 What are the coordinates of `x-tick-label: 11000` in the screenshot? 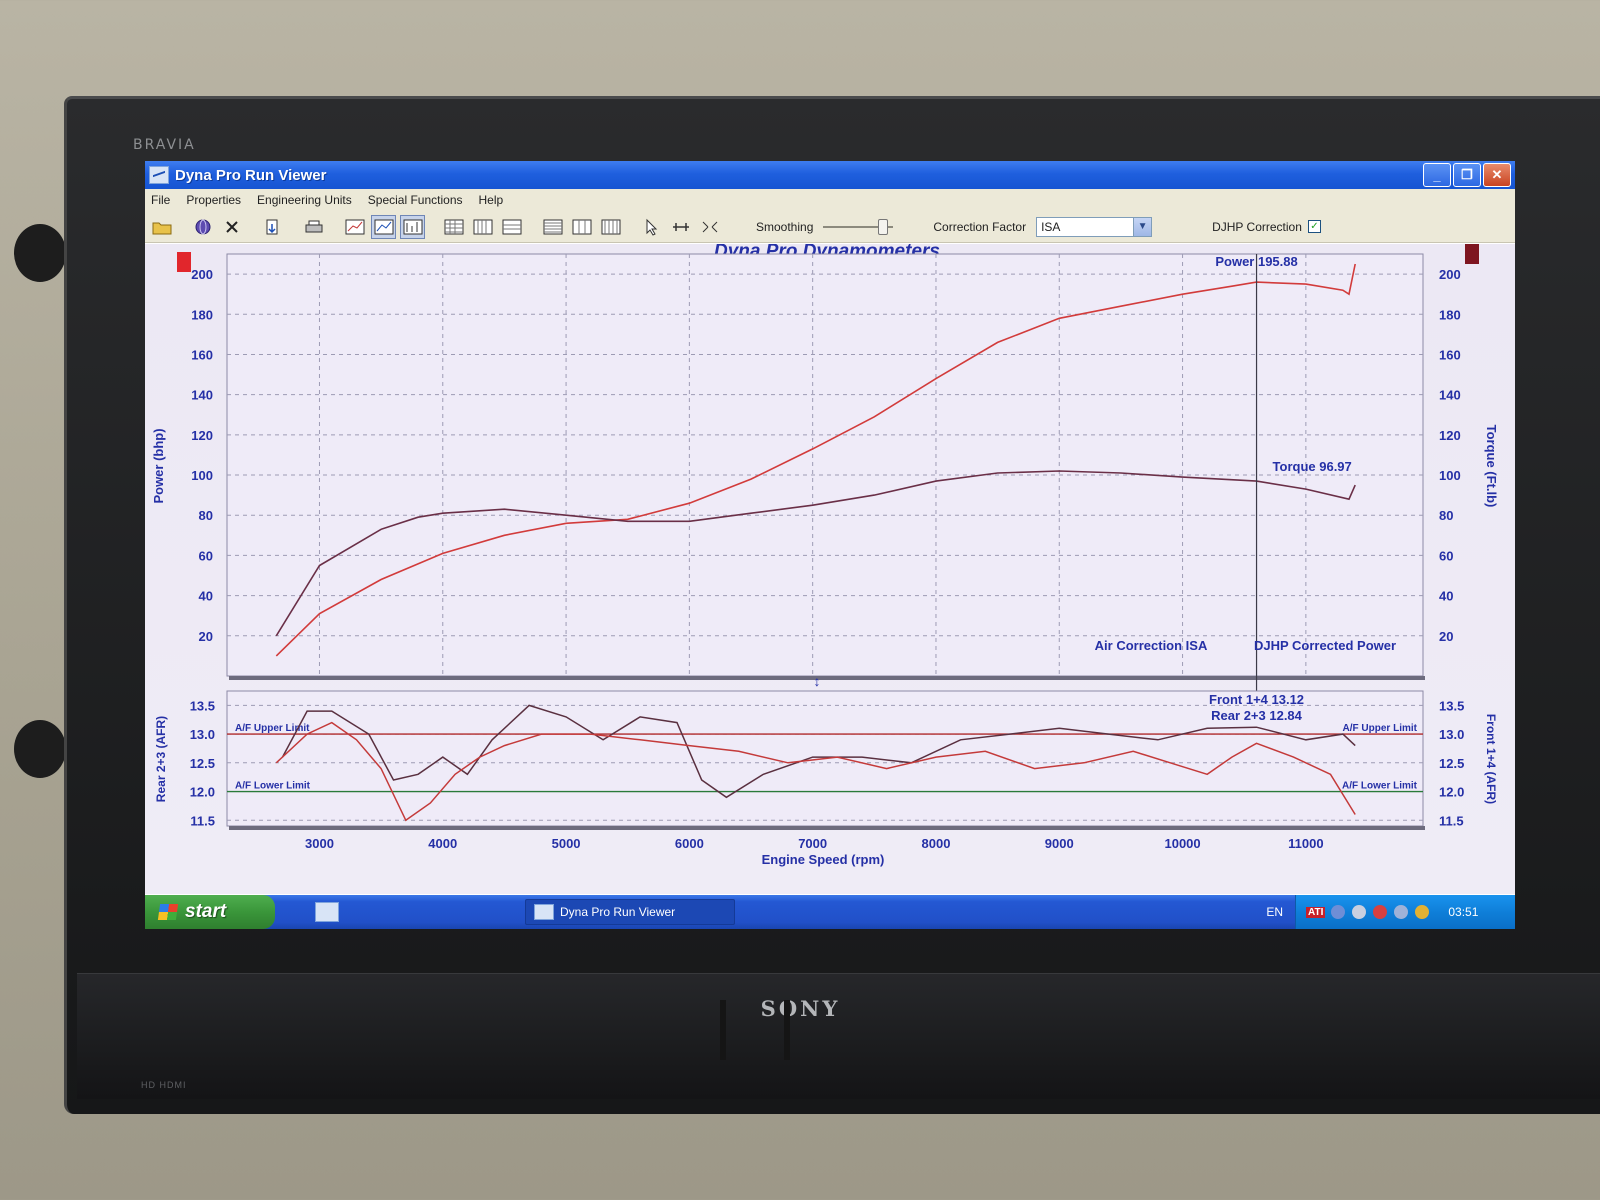 It's located at (1305, 843).